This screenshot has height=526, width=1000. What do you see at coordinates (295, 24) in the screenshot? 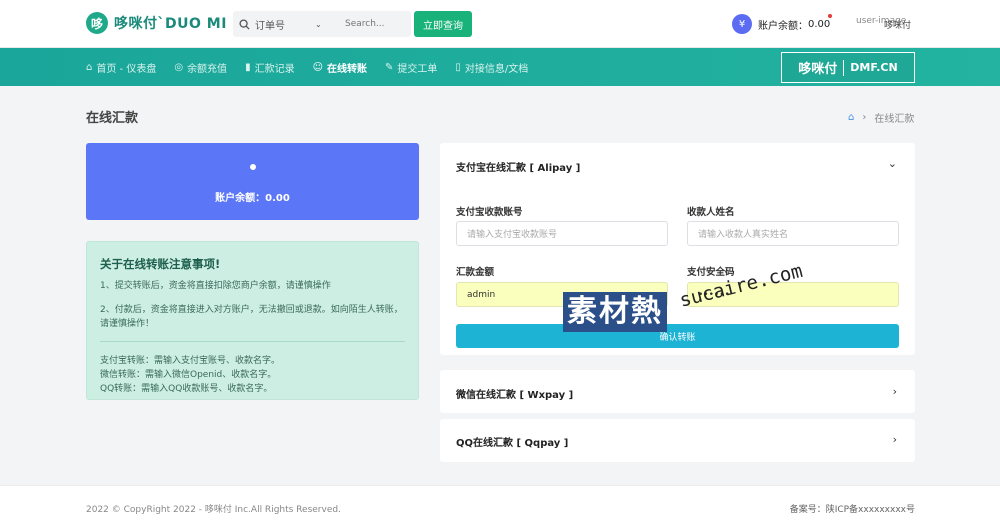
I see `order-type-select: 订单号 ⌄` at bounding box center [295, 24].